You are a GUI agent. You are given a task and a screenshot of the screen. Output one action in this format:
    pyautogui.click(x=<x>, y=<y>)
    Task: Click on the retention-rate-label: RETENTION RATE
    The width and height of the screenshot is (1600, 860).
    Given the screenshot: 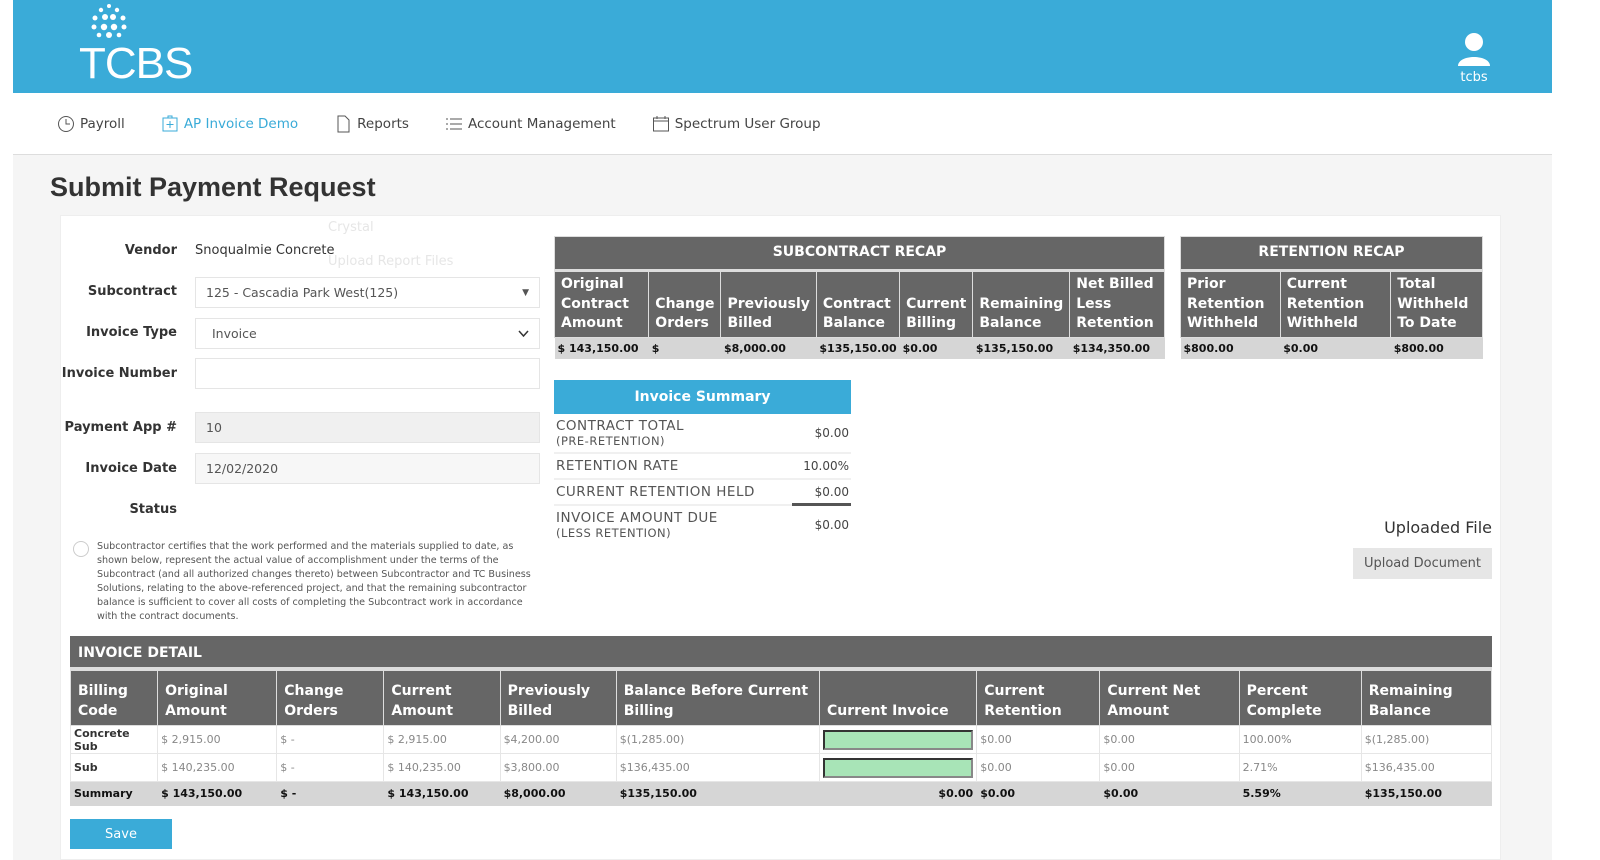 What is the action you would take?
    pyautogui.click(x=617, y=466)
    